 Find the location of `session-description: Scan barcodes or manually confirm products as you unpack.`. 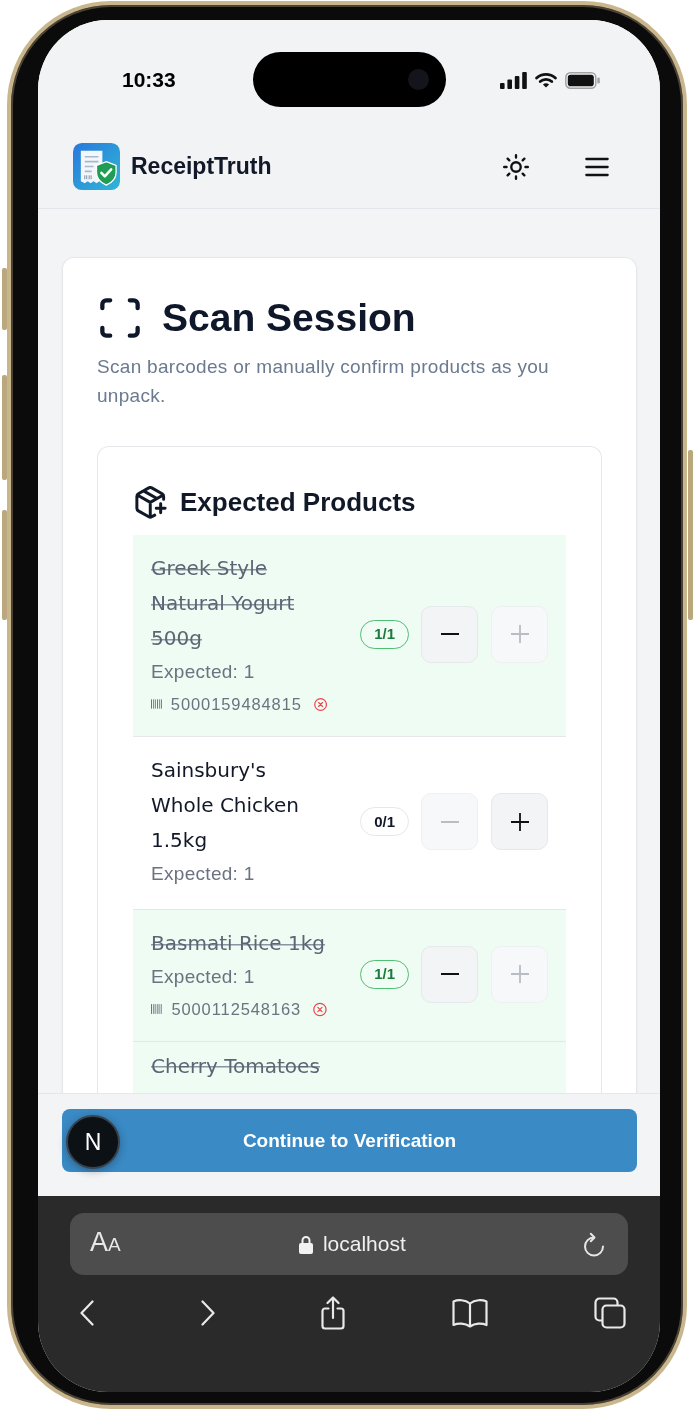

session-description: Scan barcodes or manually confirm products as you unpack. is located at coordinates (323, 381).